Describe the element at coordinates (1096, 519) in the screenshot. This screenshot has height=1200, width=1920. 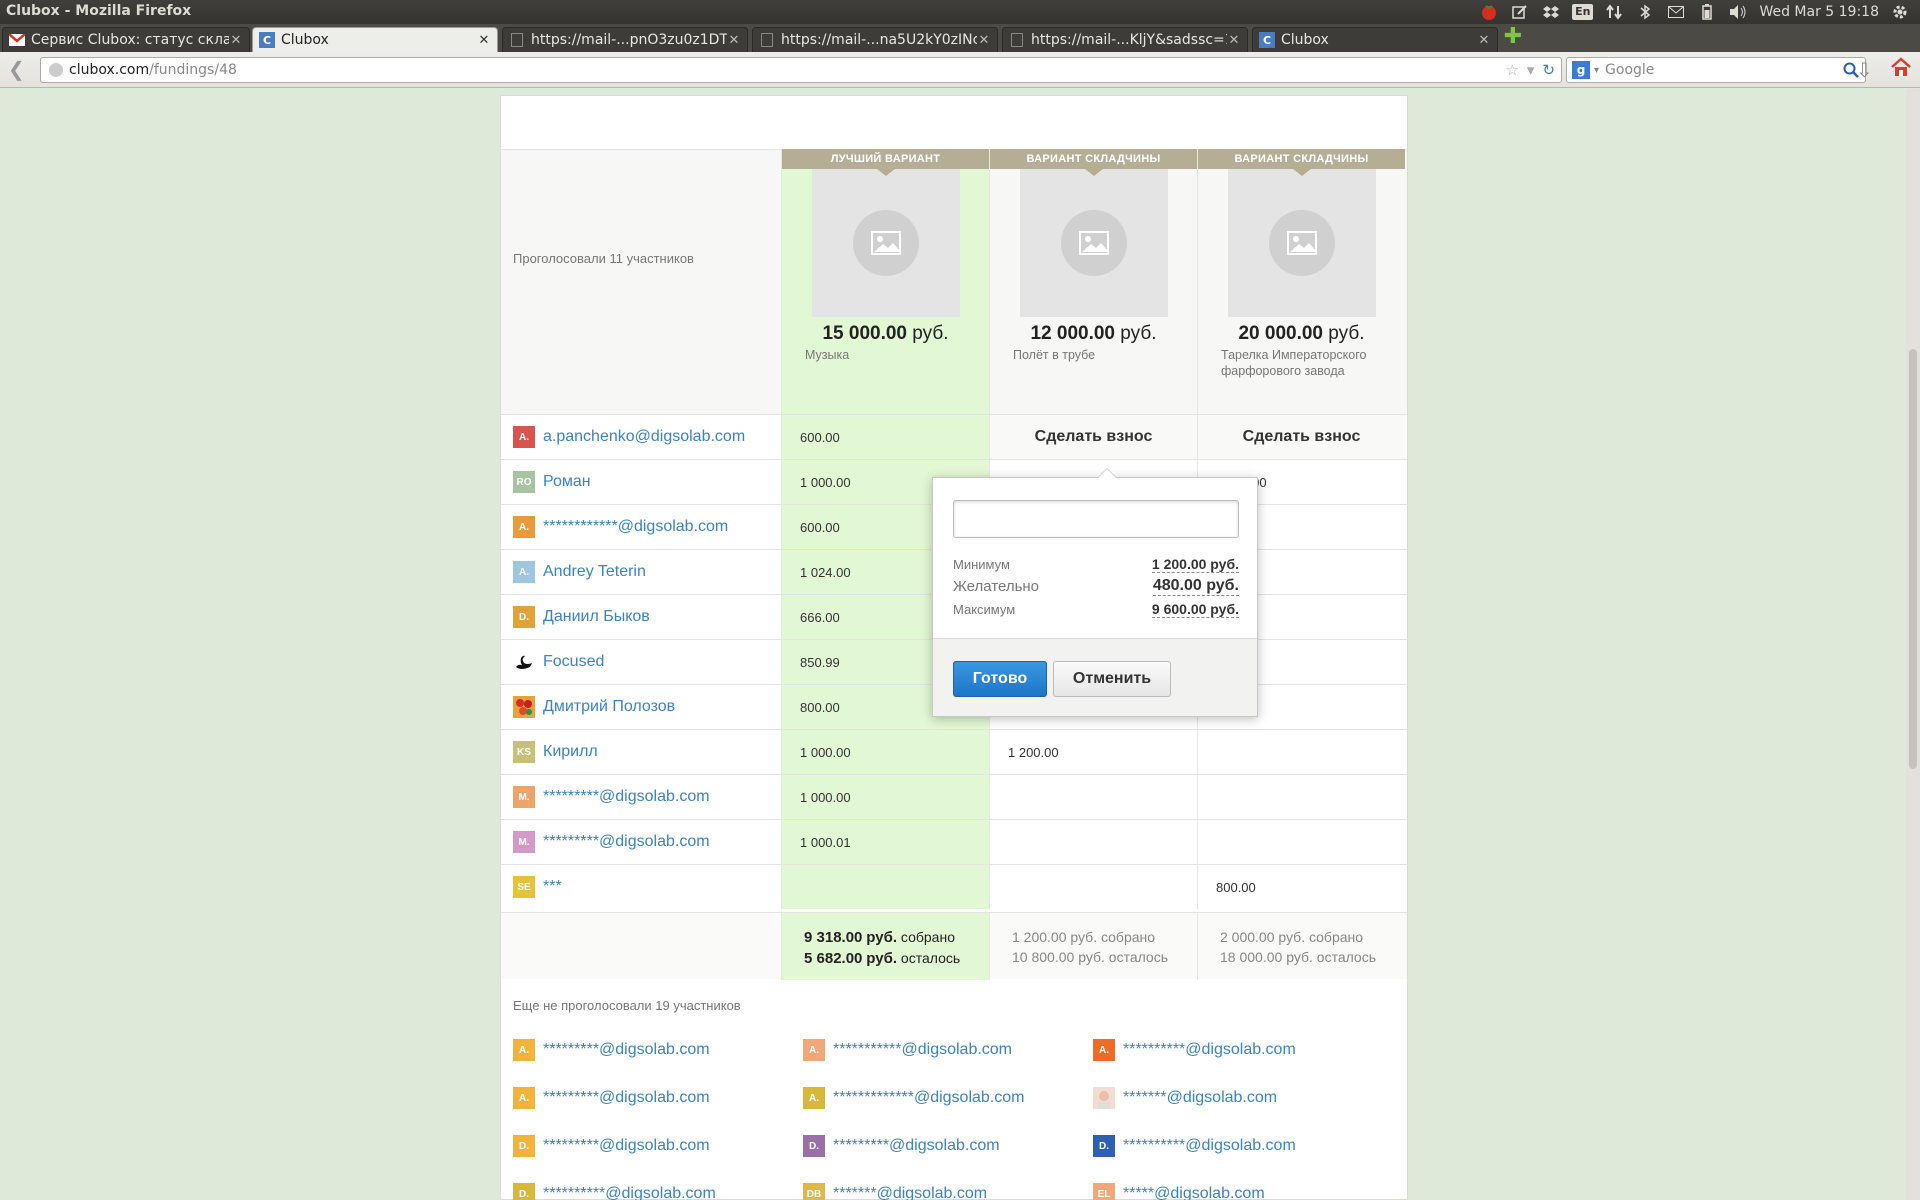
I see `contribution-amount-input` at that location.